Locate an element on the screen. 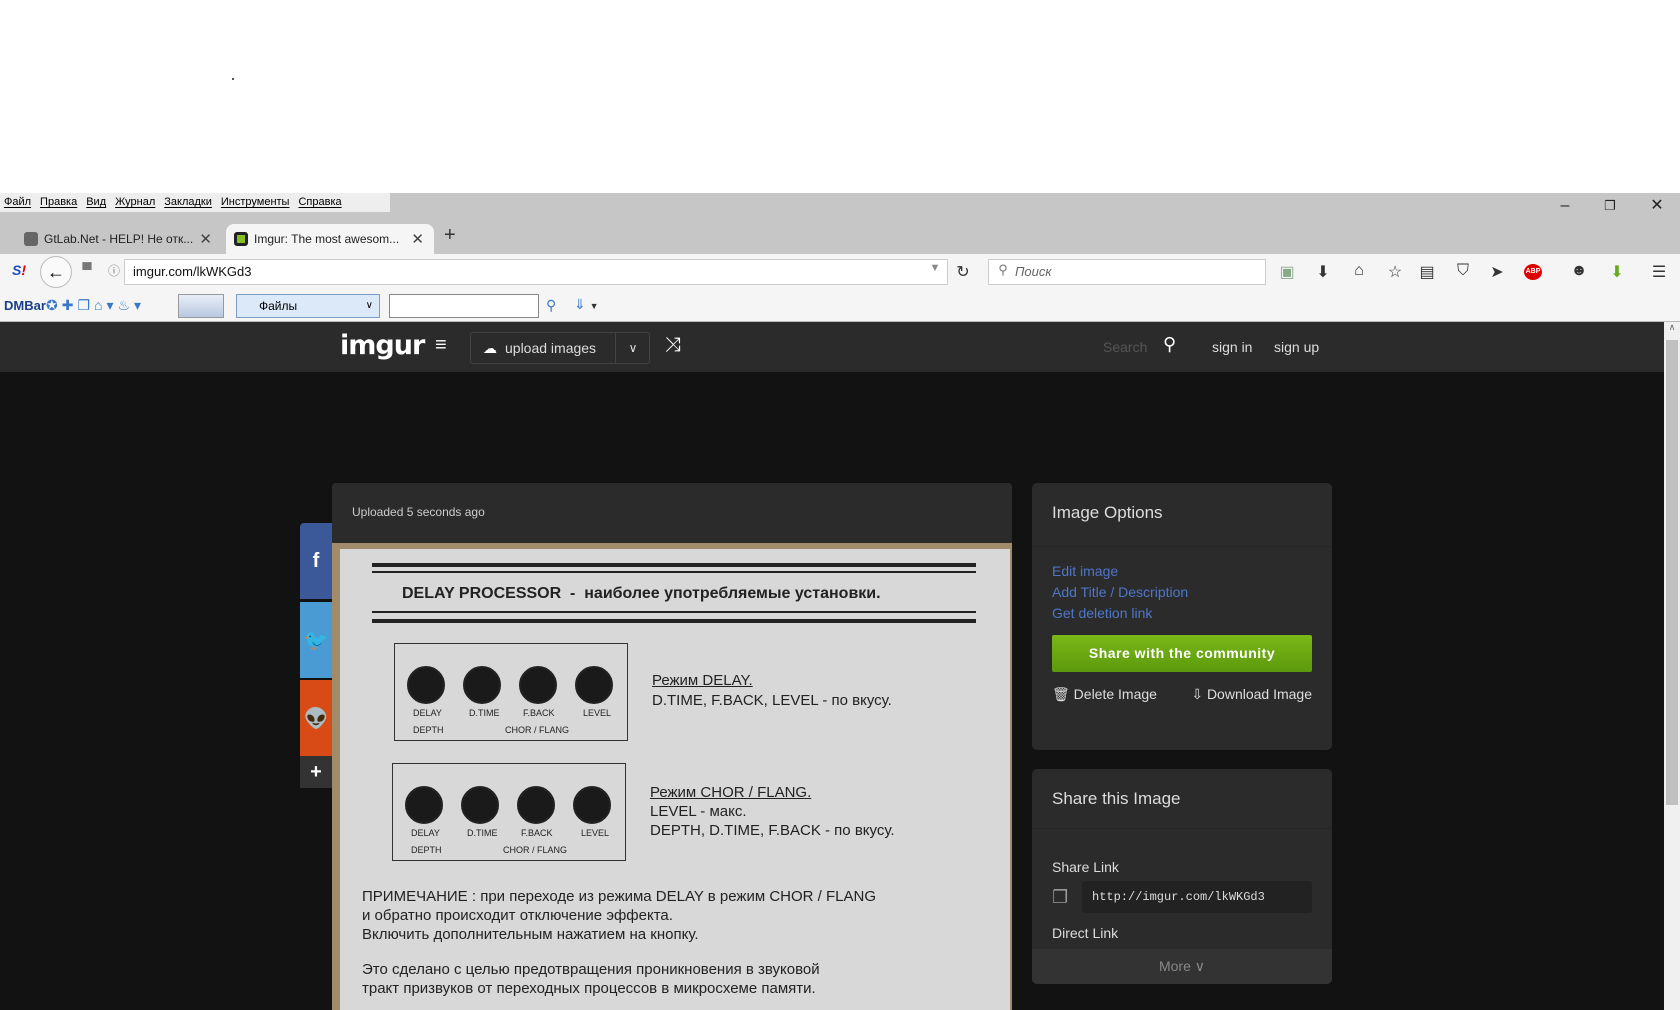  chat-icon: ☻ is located at coordinates (1579, 271).